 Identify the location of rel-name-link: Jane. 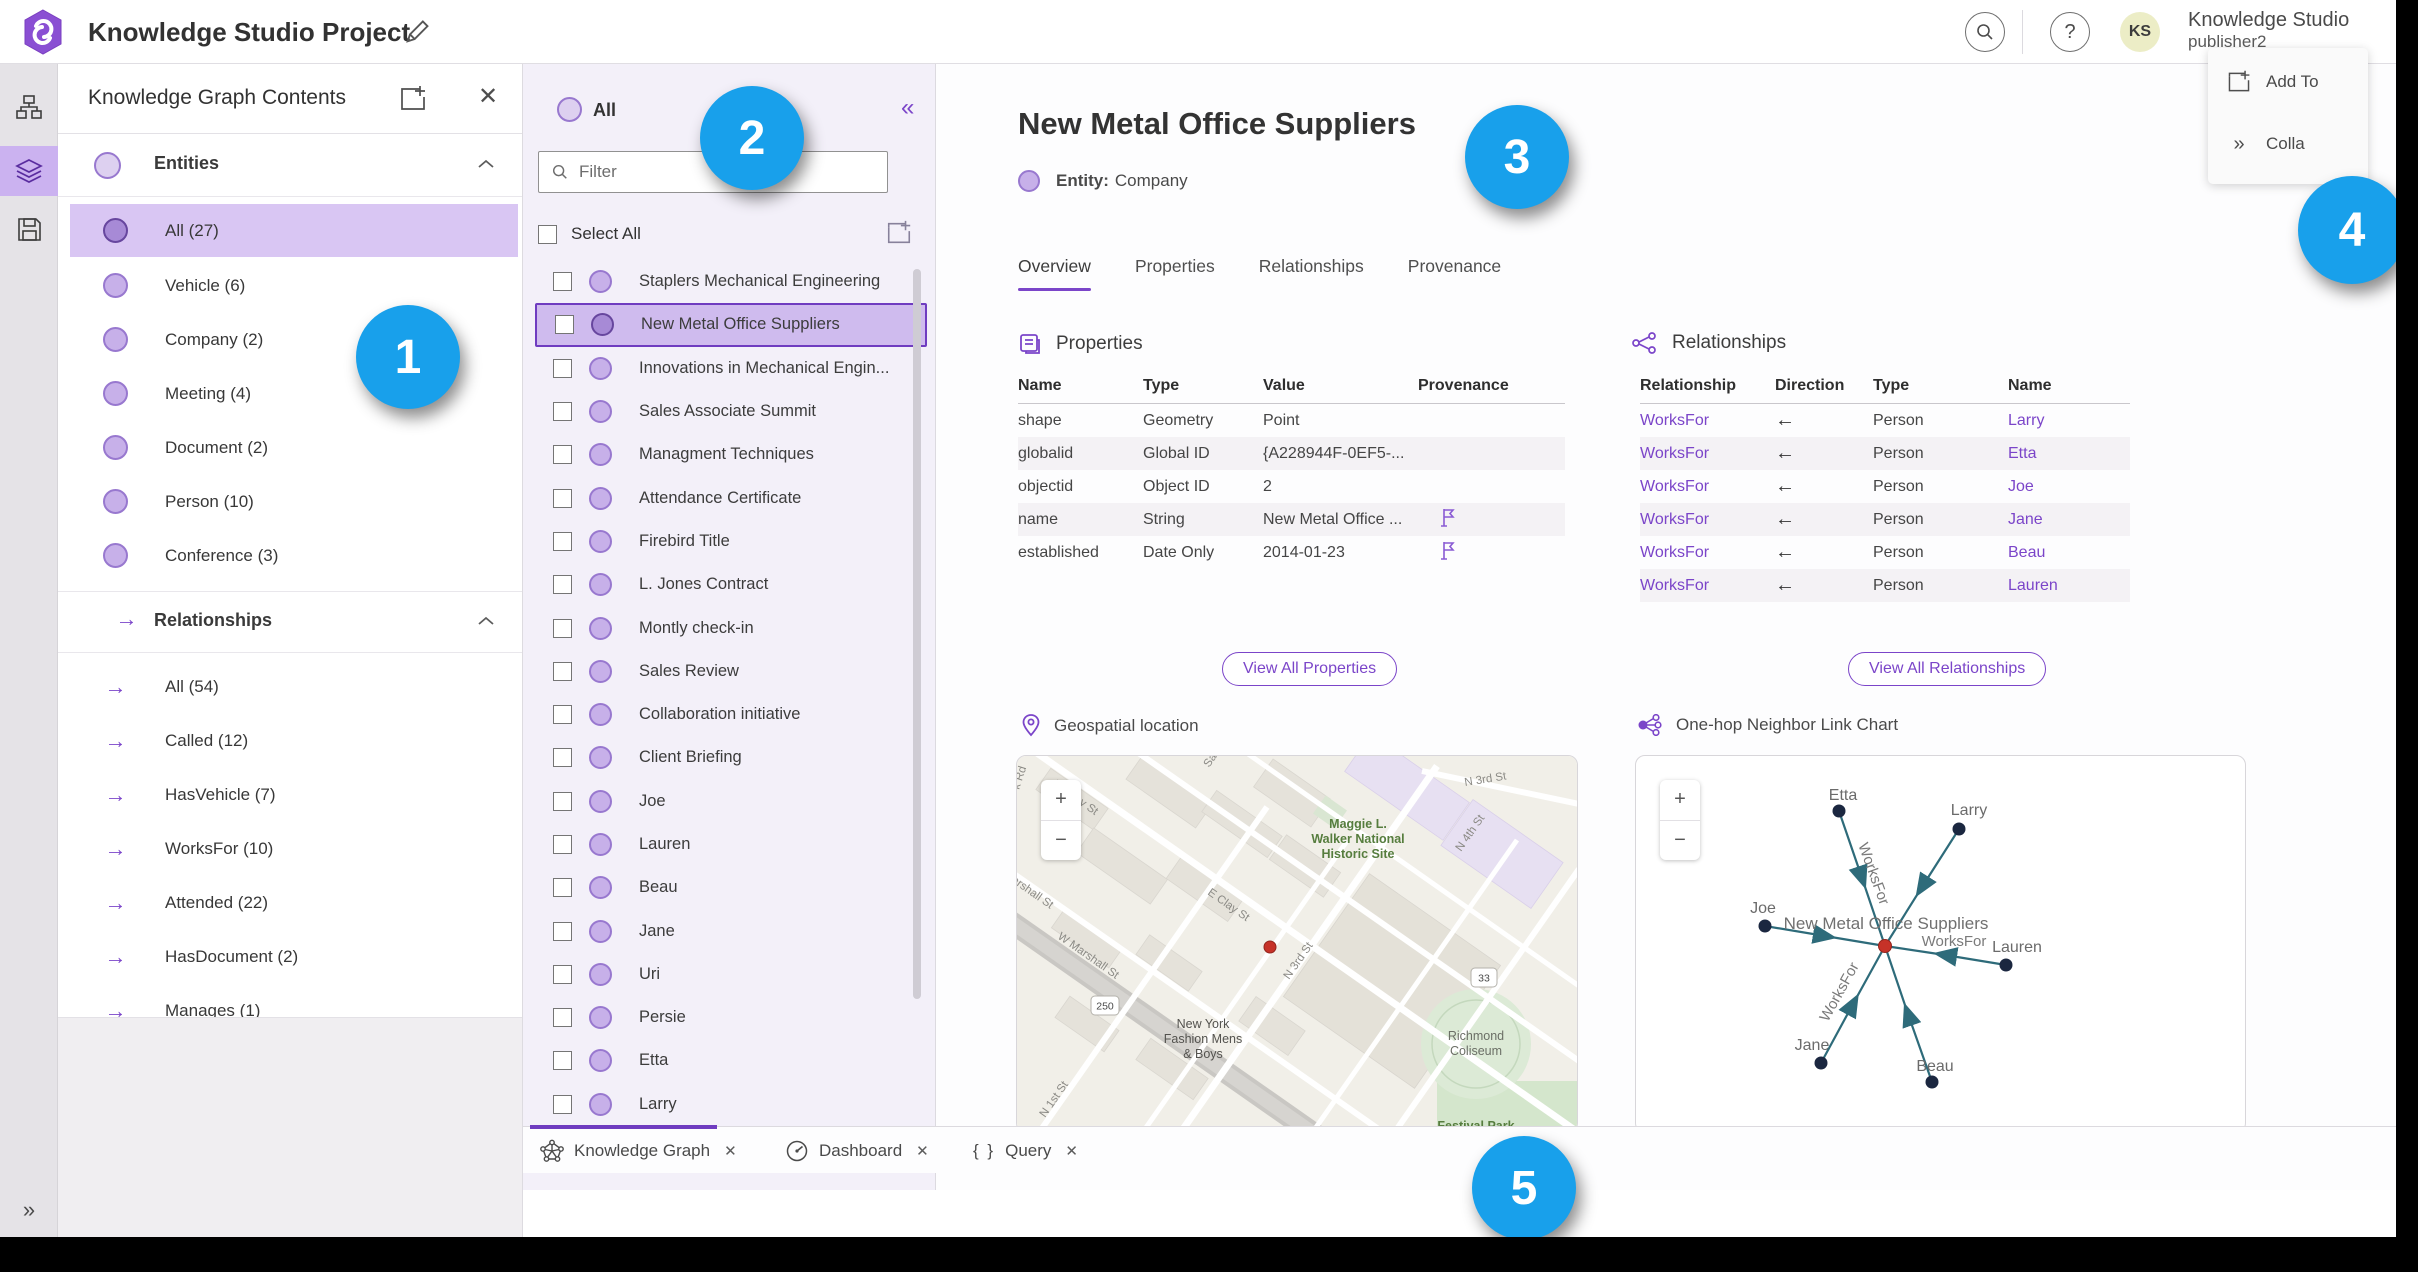
(2069, 520).